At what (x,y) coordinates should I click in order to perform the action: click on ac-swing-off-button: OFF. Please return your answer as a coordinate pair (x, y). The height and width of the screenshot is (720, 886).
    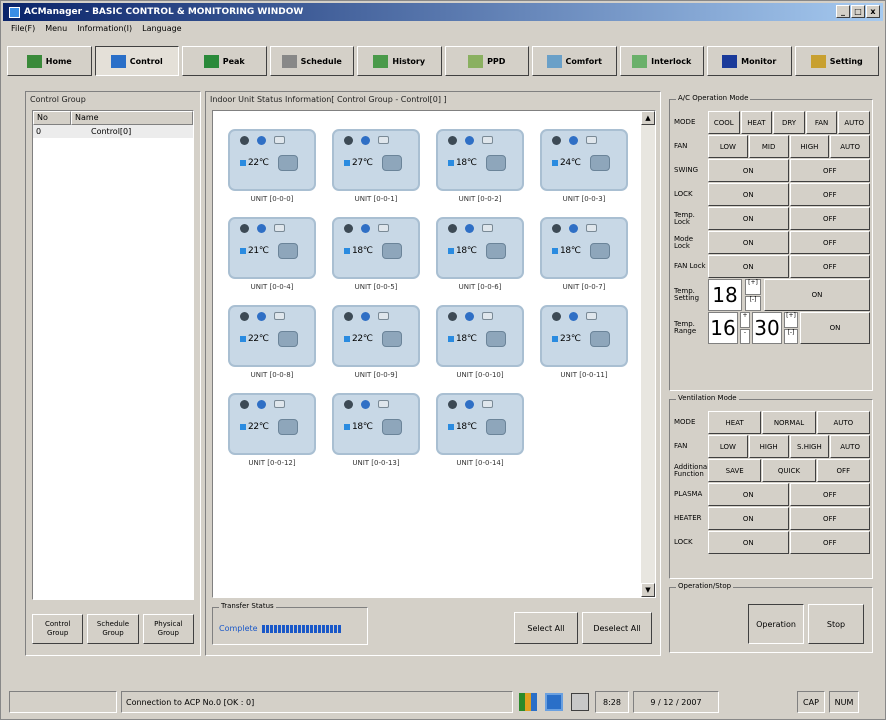
    Looking at the image, I should click on (829, 170).